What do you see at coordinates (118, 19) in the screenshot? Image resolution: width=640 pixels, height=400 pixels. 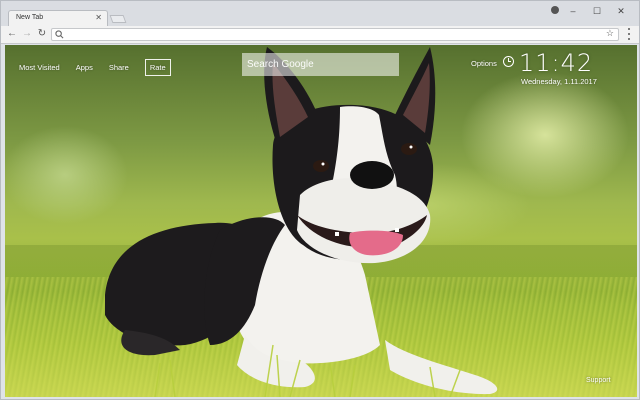 I see `new-tab-button` at bounding box center [118, 19].